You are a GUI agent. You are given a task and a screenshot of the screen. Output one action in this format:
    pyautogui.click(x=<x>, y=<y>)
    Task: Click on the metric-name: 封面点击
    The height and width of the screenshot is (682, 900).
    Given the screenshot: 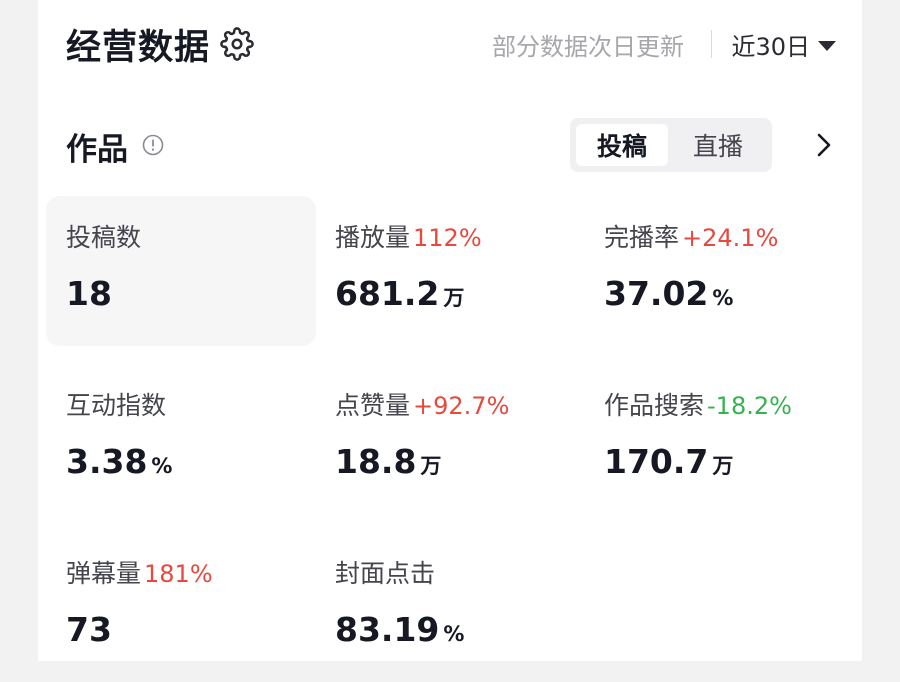 What is the action you would take?
    pyautogui.click(x=385, y=573)
    